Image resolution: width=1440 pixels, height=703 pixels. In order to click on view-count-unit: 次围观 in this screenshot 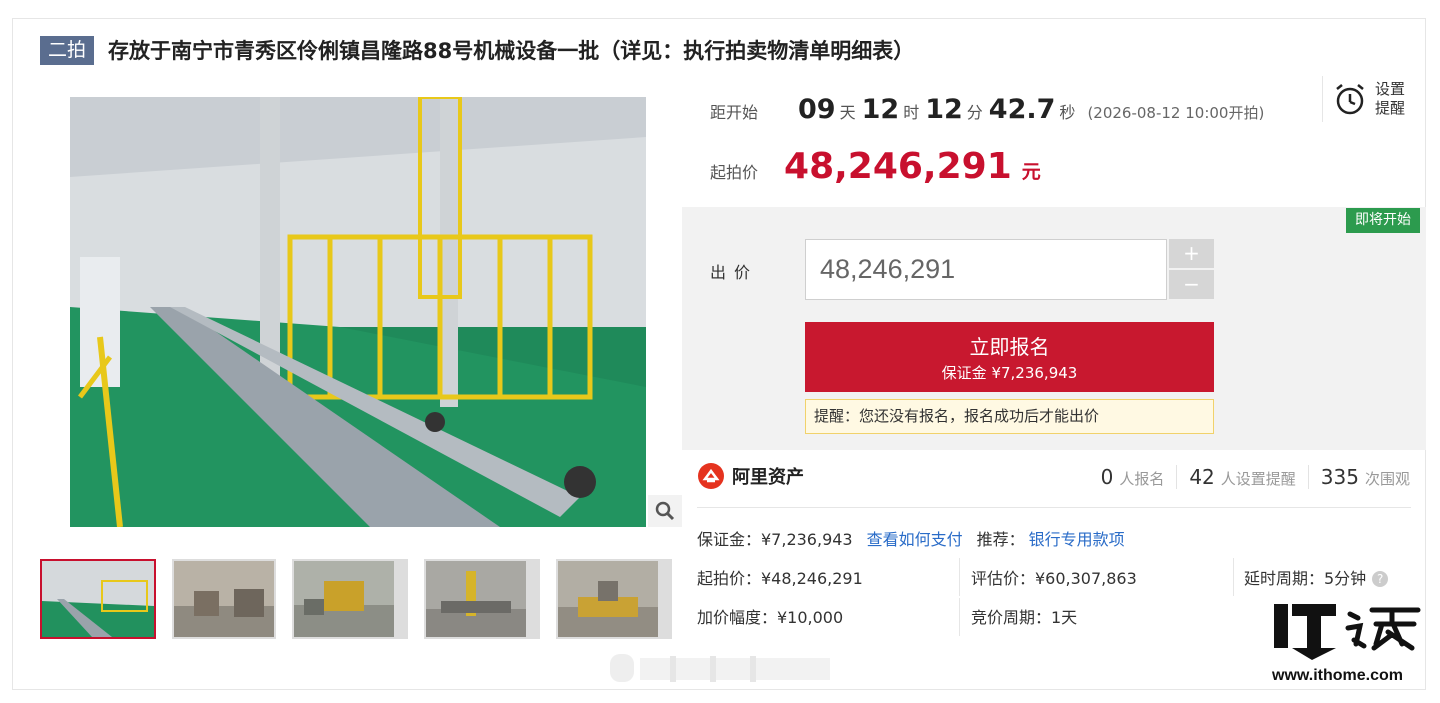, I will do `click(1387, 479)`.